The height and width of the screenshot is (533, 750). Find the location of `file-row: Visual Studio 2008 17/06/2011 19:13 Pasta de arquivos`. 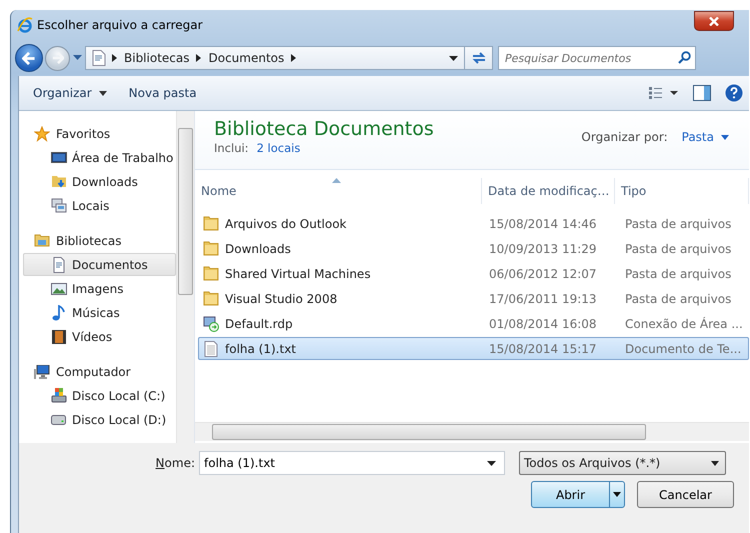

file-row: Visual Studio 2008 17/06/2011 19:13 Pasta de arquivos is located at coordinates (473, 298).